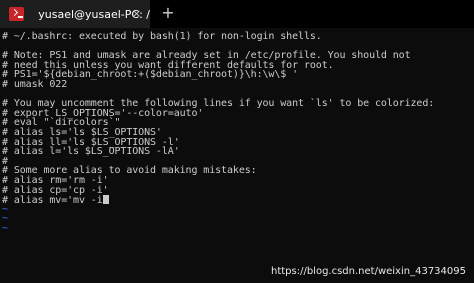 The width and height of the screenshot is (474, 283). I want to click on terminal-line: # umask 022, so click(35, 84).